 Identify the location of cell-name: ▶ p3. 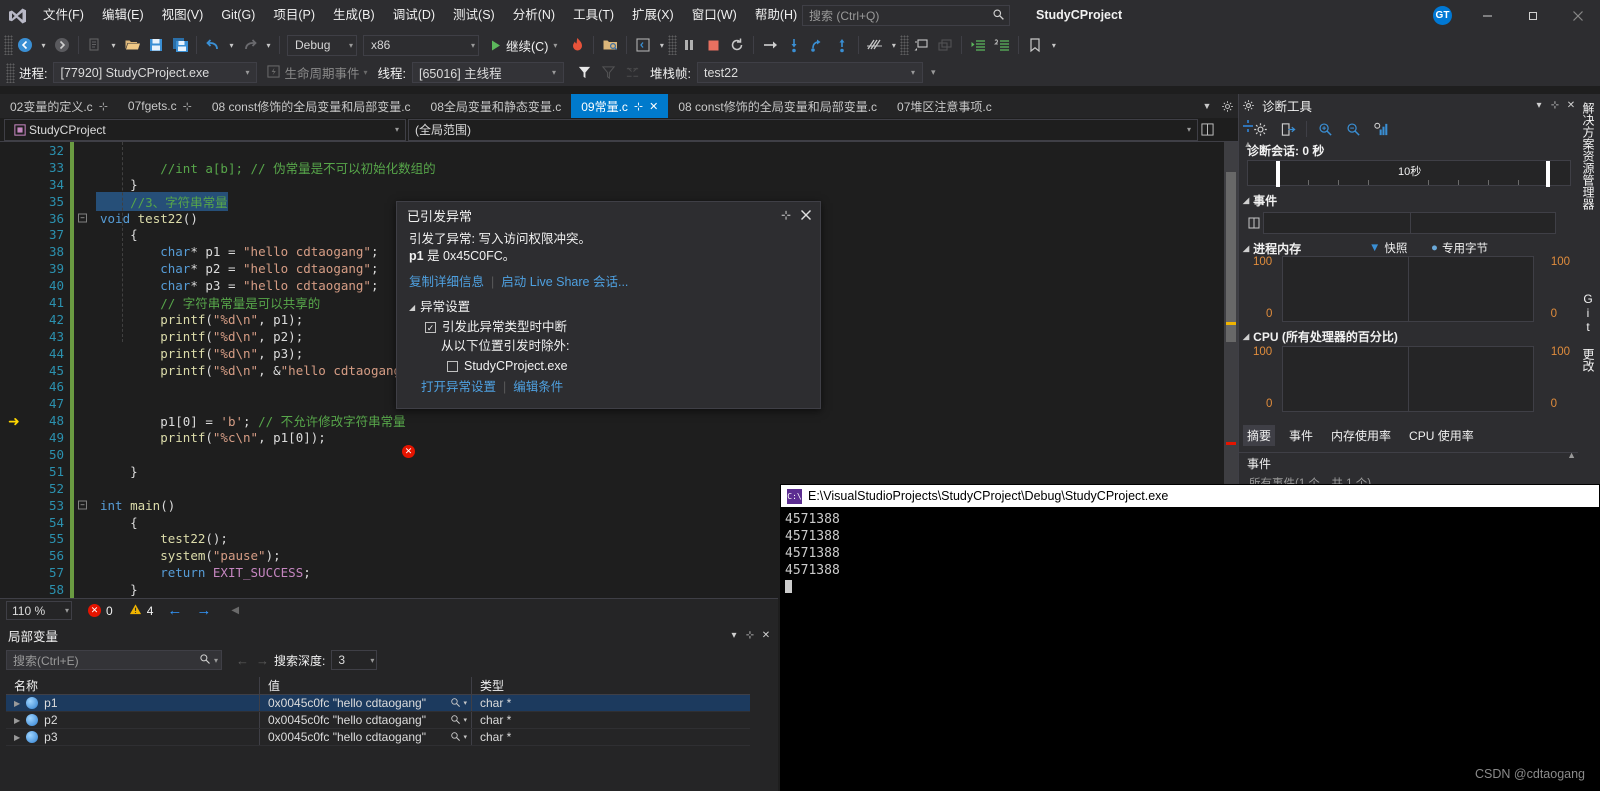
(133, 737).